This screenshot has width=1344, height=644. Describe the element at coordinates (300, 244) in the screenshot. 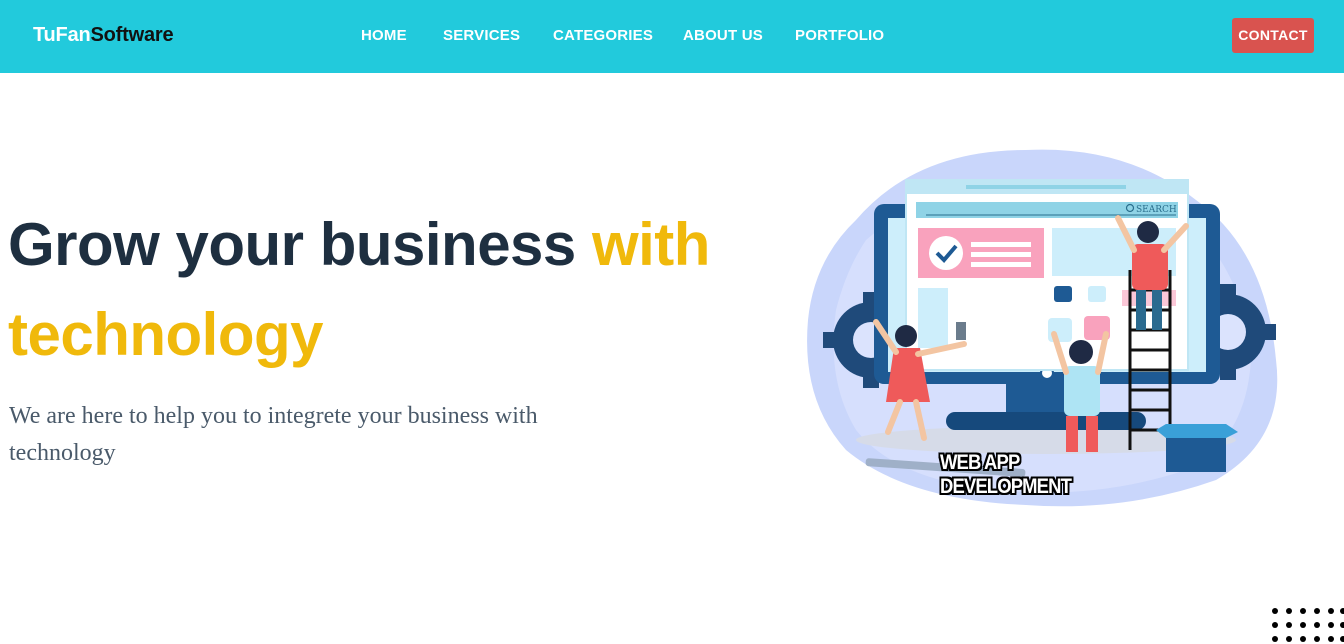

I see `hero-title-main: Grow your business` at that location.